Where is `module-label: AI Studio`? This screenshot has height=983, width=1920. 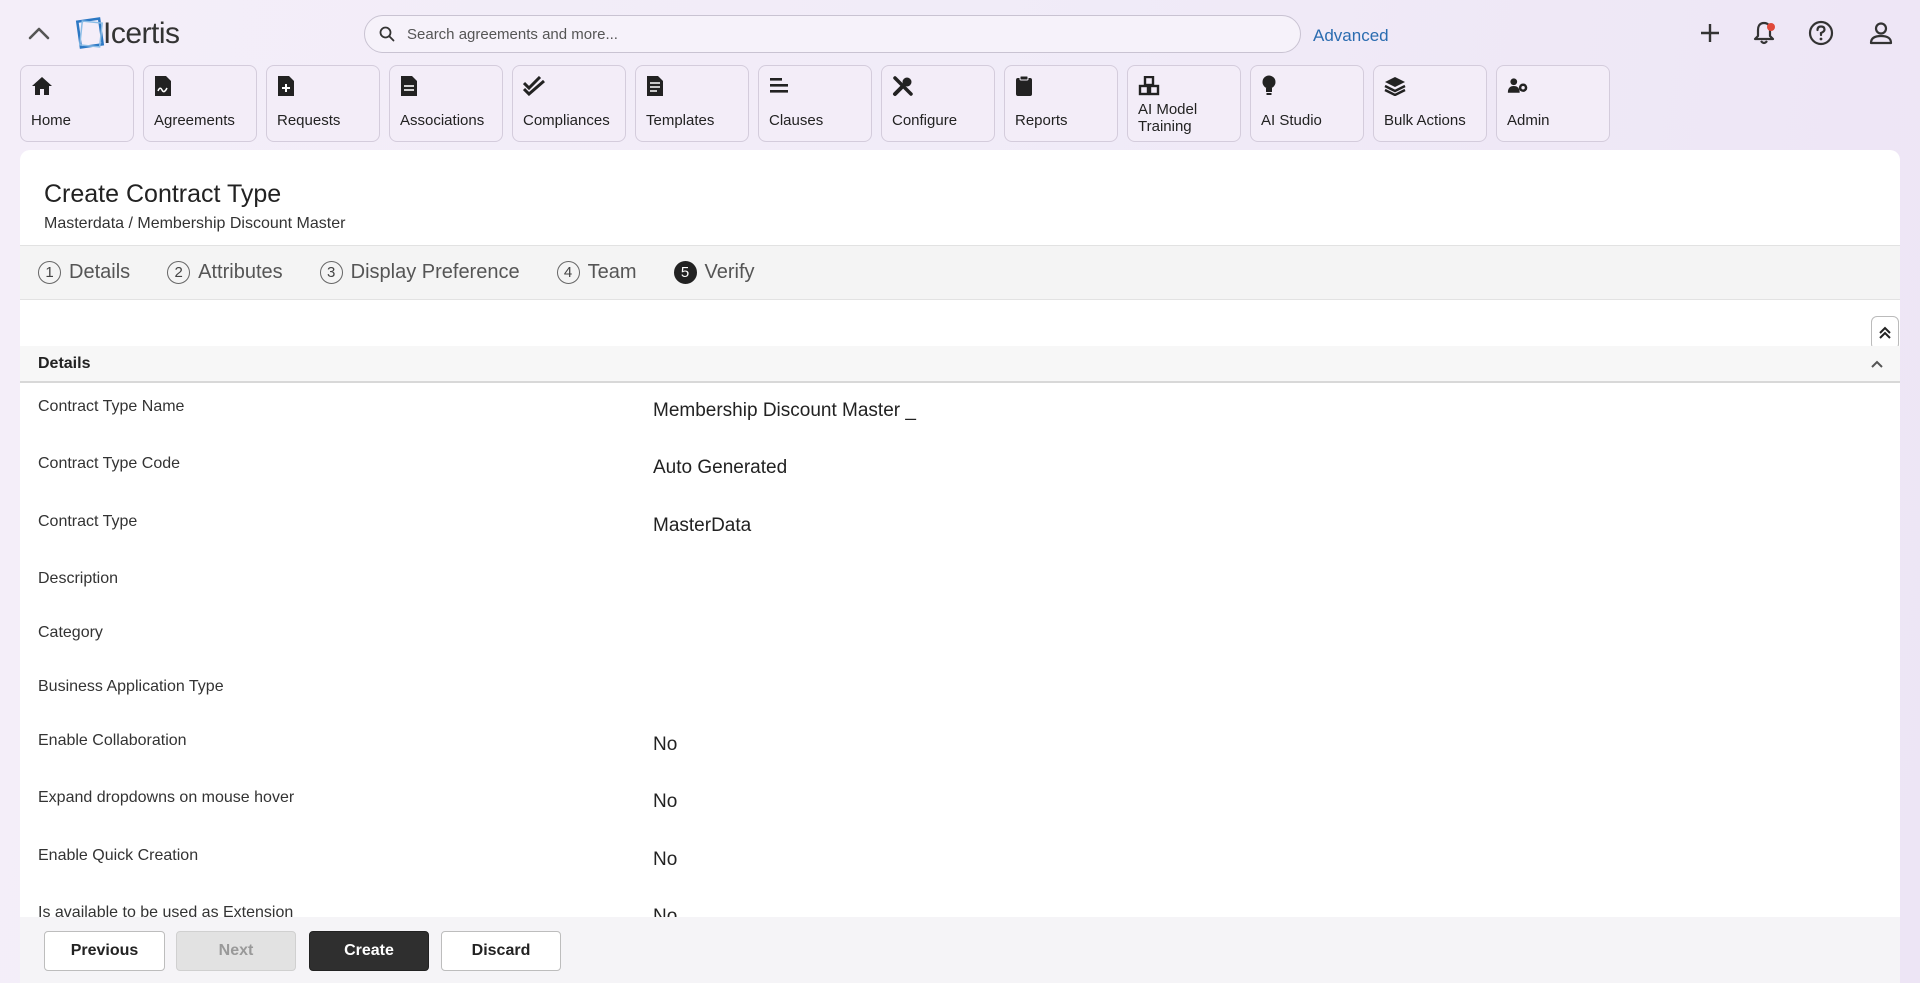
module-label: AI Studio is located at coordinates (1291, 120).